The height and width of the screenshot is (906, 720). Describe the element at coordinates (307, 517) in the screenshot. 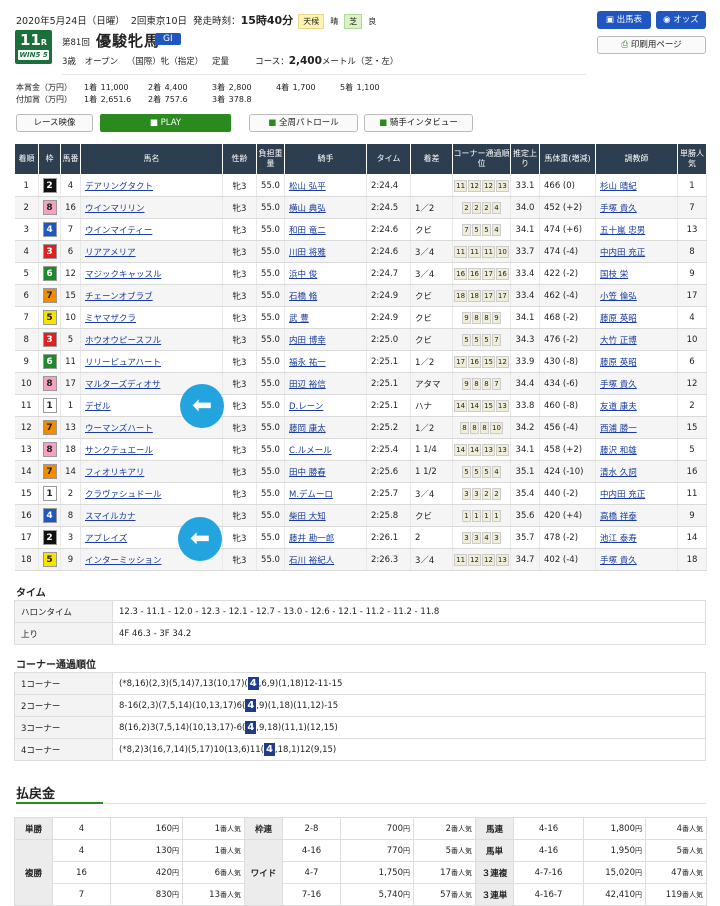

I see `jockey-link: 柴田 大知` at that location.